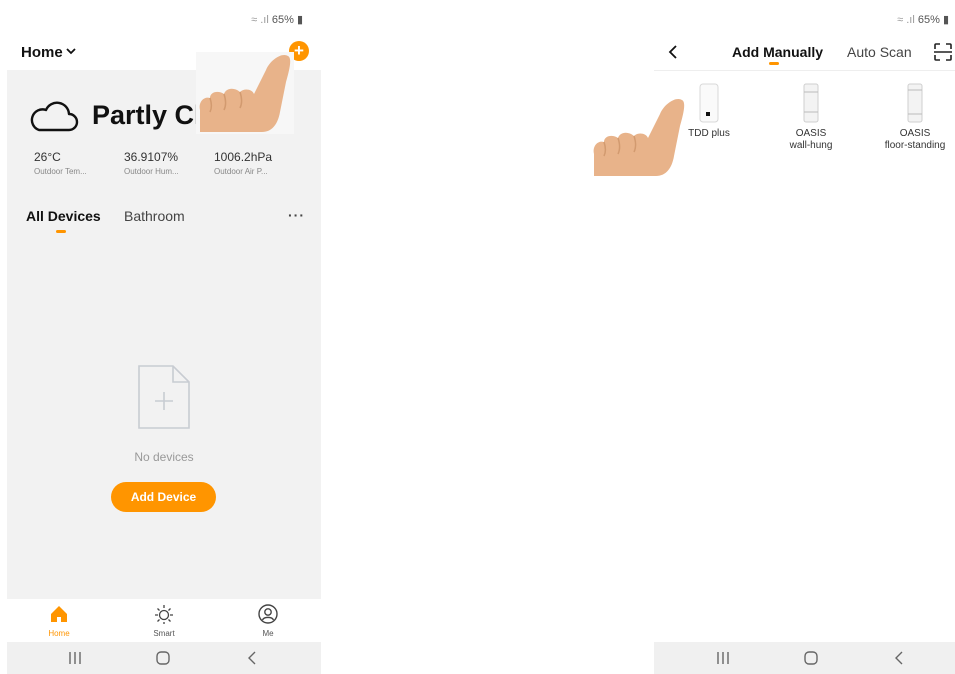 This screenshot has height=674, width=955. What do you see at coordinates (47, 157) in the screenshot?
I see `stat-value: 26°C` at bounding box center [47, 157].